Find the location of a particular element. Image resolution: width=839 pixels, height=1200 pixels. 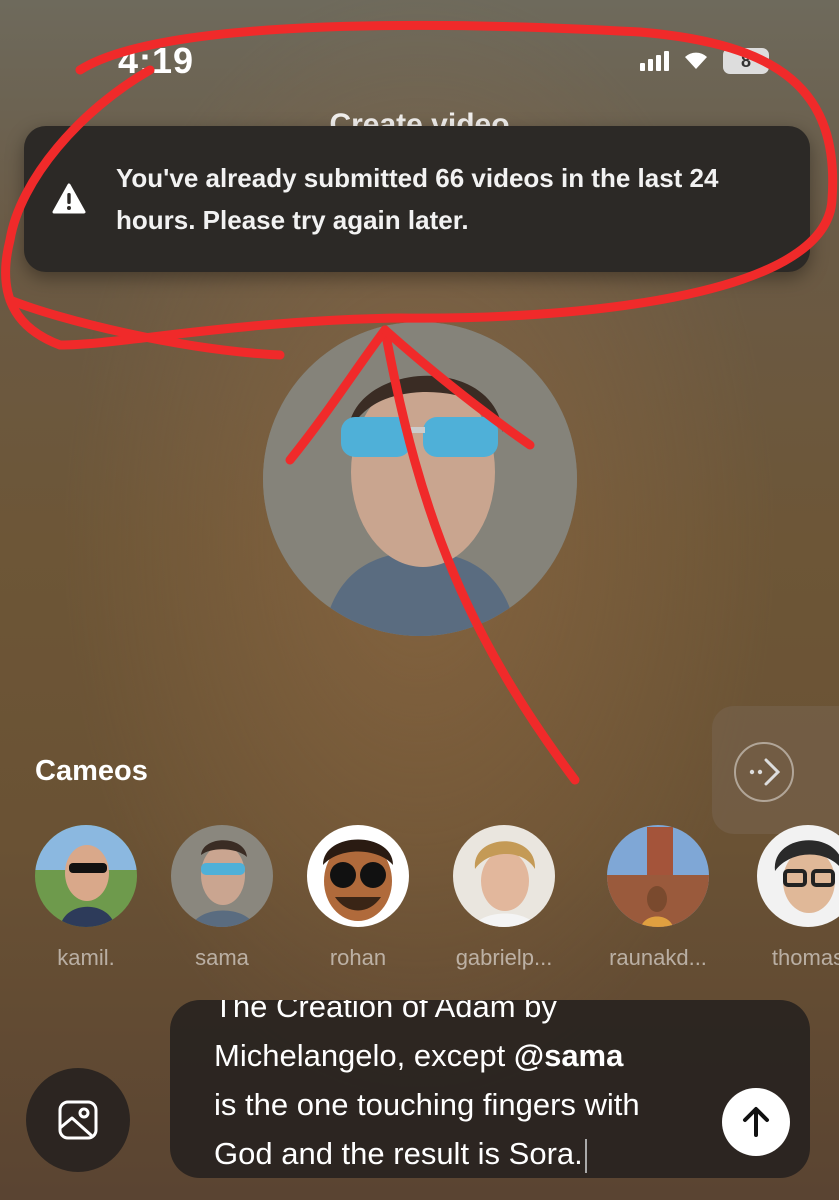

prompt-line: Michelangelo, except @sama is located at coordinates (464, 1055).